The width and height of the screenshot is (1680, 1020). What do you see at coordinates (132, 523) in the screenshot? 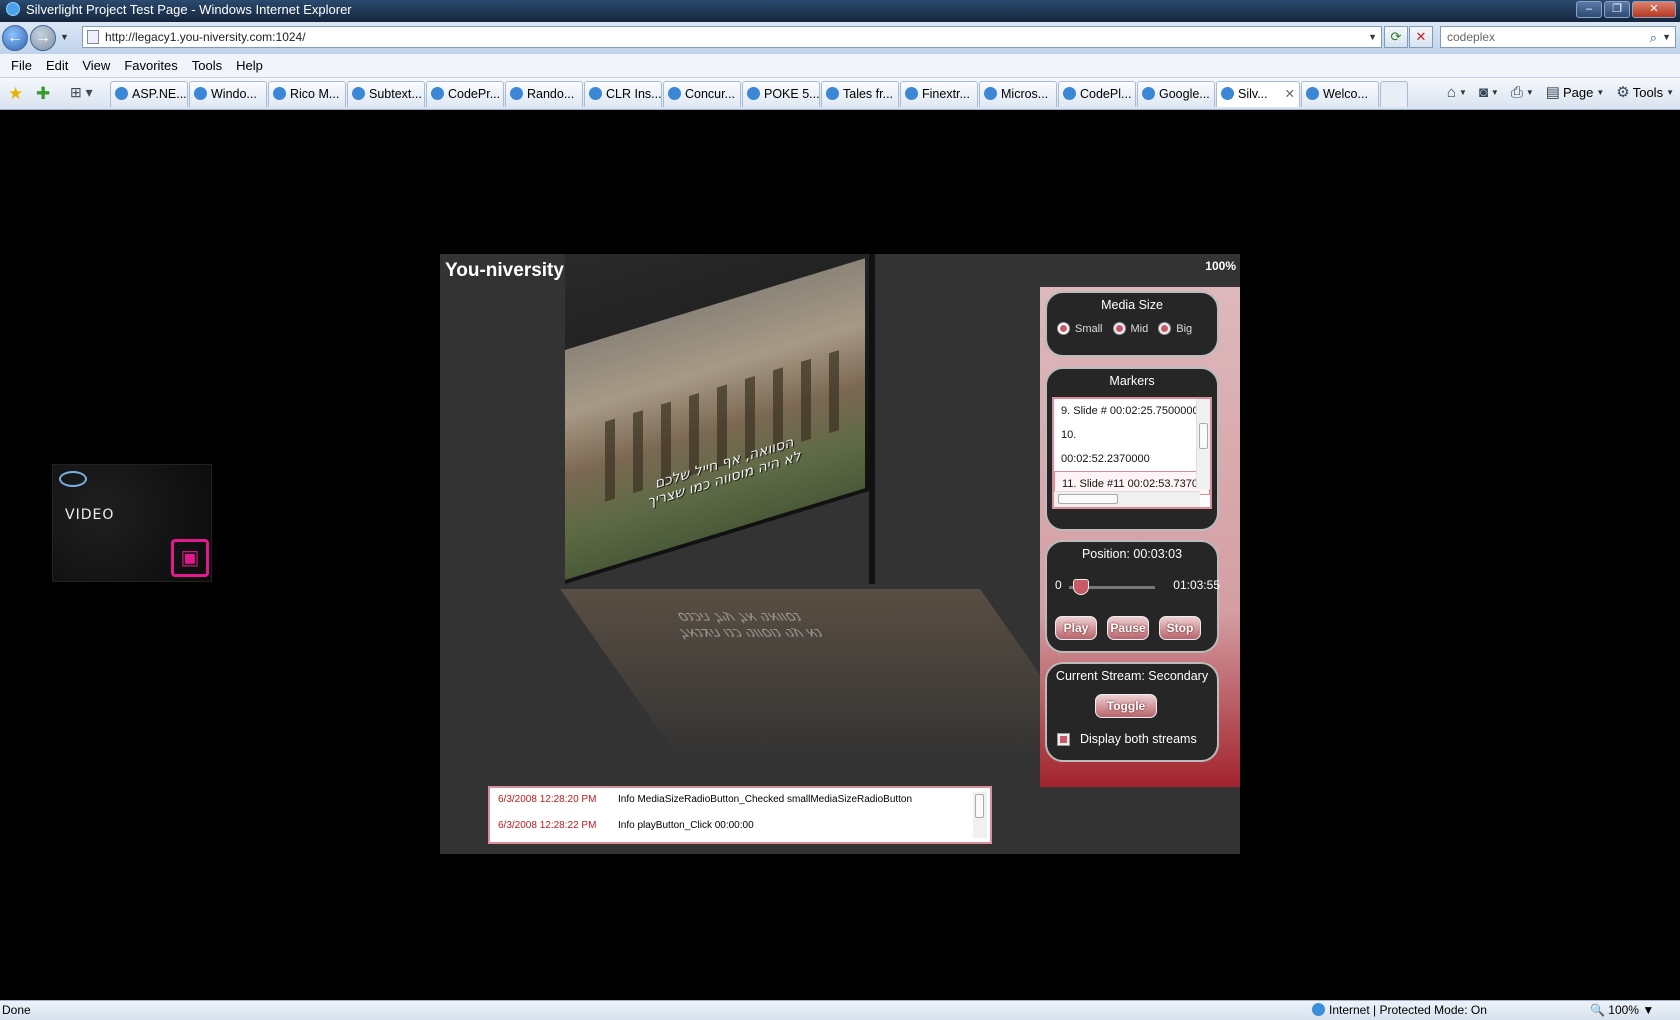
I see `video-thumbnail: VIDEO ▣` at bounding box center [132, 523].